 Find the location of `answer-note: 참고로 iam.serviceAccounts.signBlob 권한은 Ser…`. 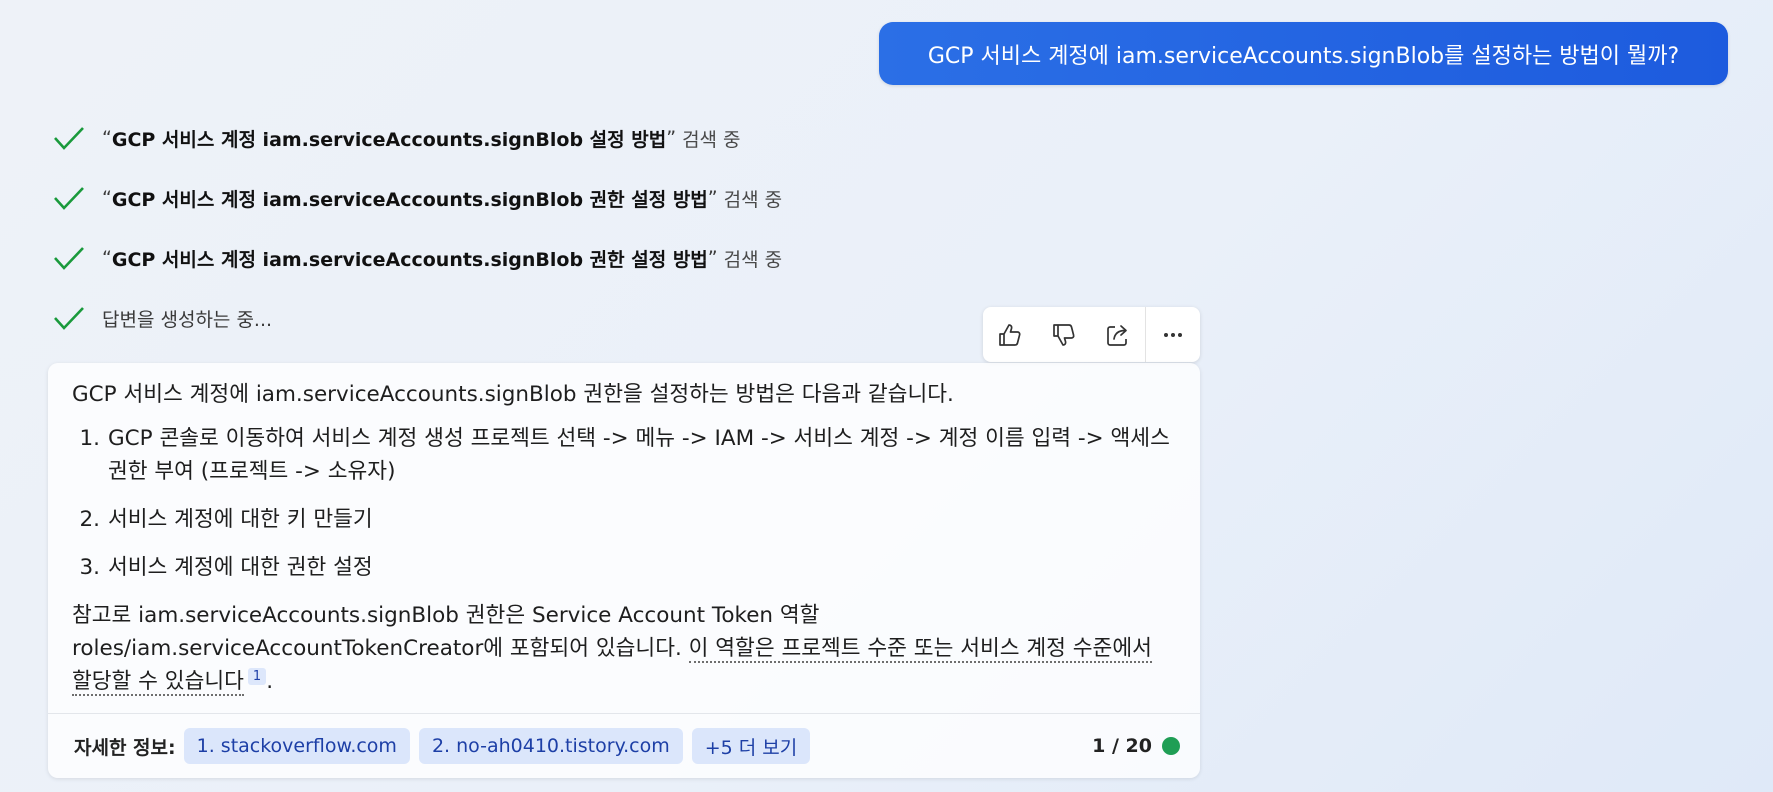

answer-note: 참고로 iam.serviceAccounts.signBlob 권한은 Ser… is located at coordinates (612, 649).